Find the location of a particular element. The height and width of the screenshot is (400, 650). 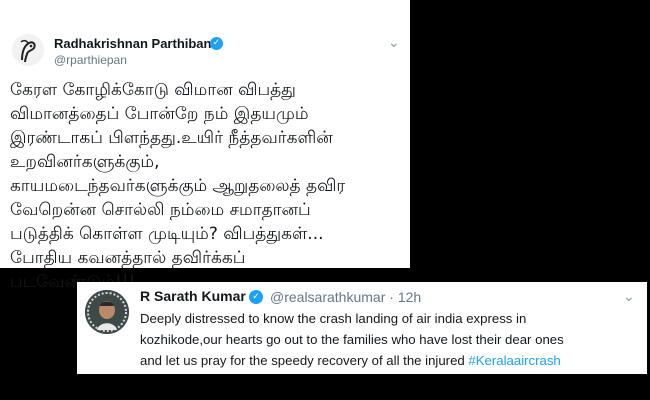

tweet-text-line: விமானத்தைப் போன்றே நம் இதயமும் is located at coordinates (159, 114).